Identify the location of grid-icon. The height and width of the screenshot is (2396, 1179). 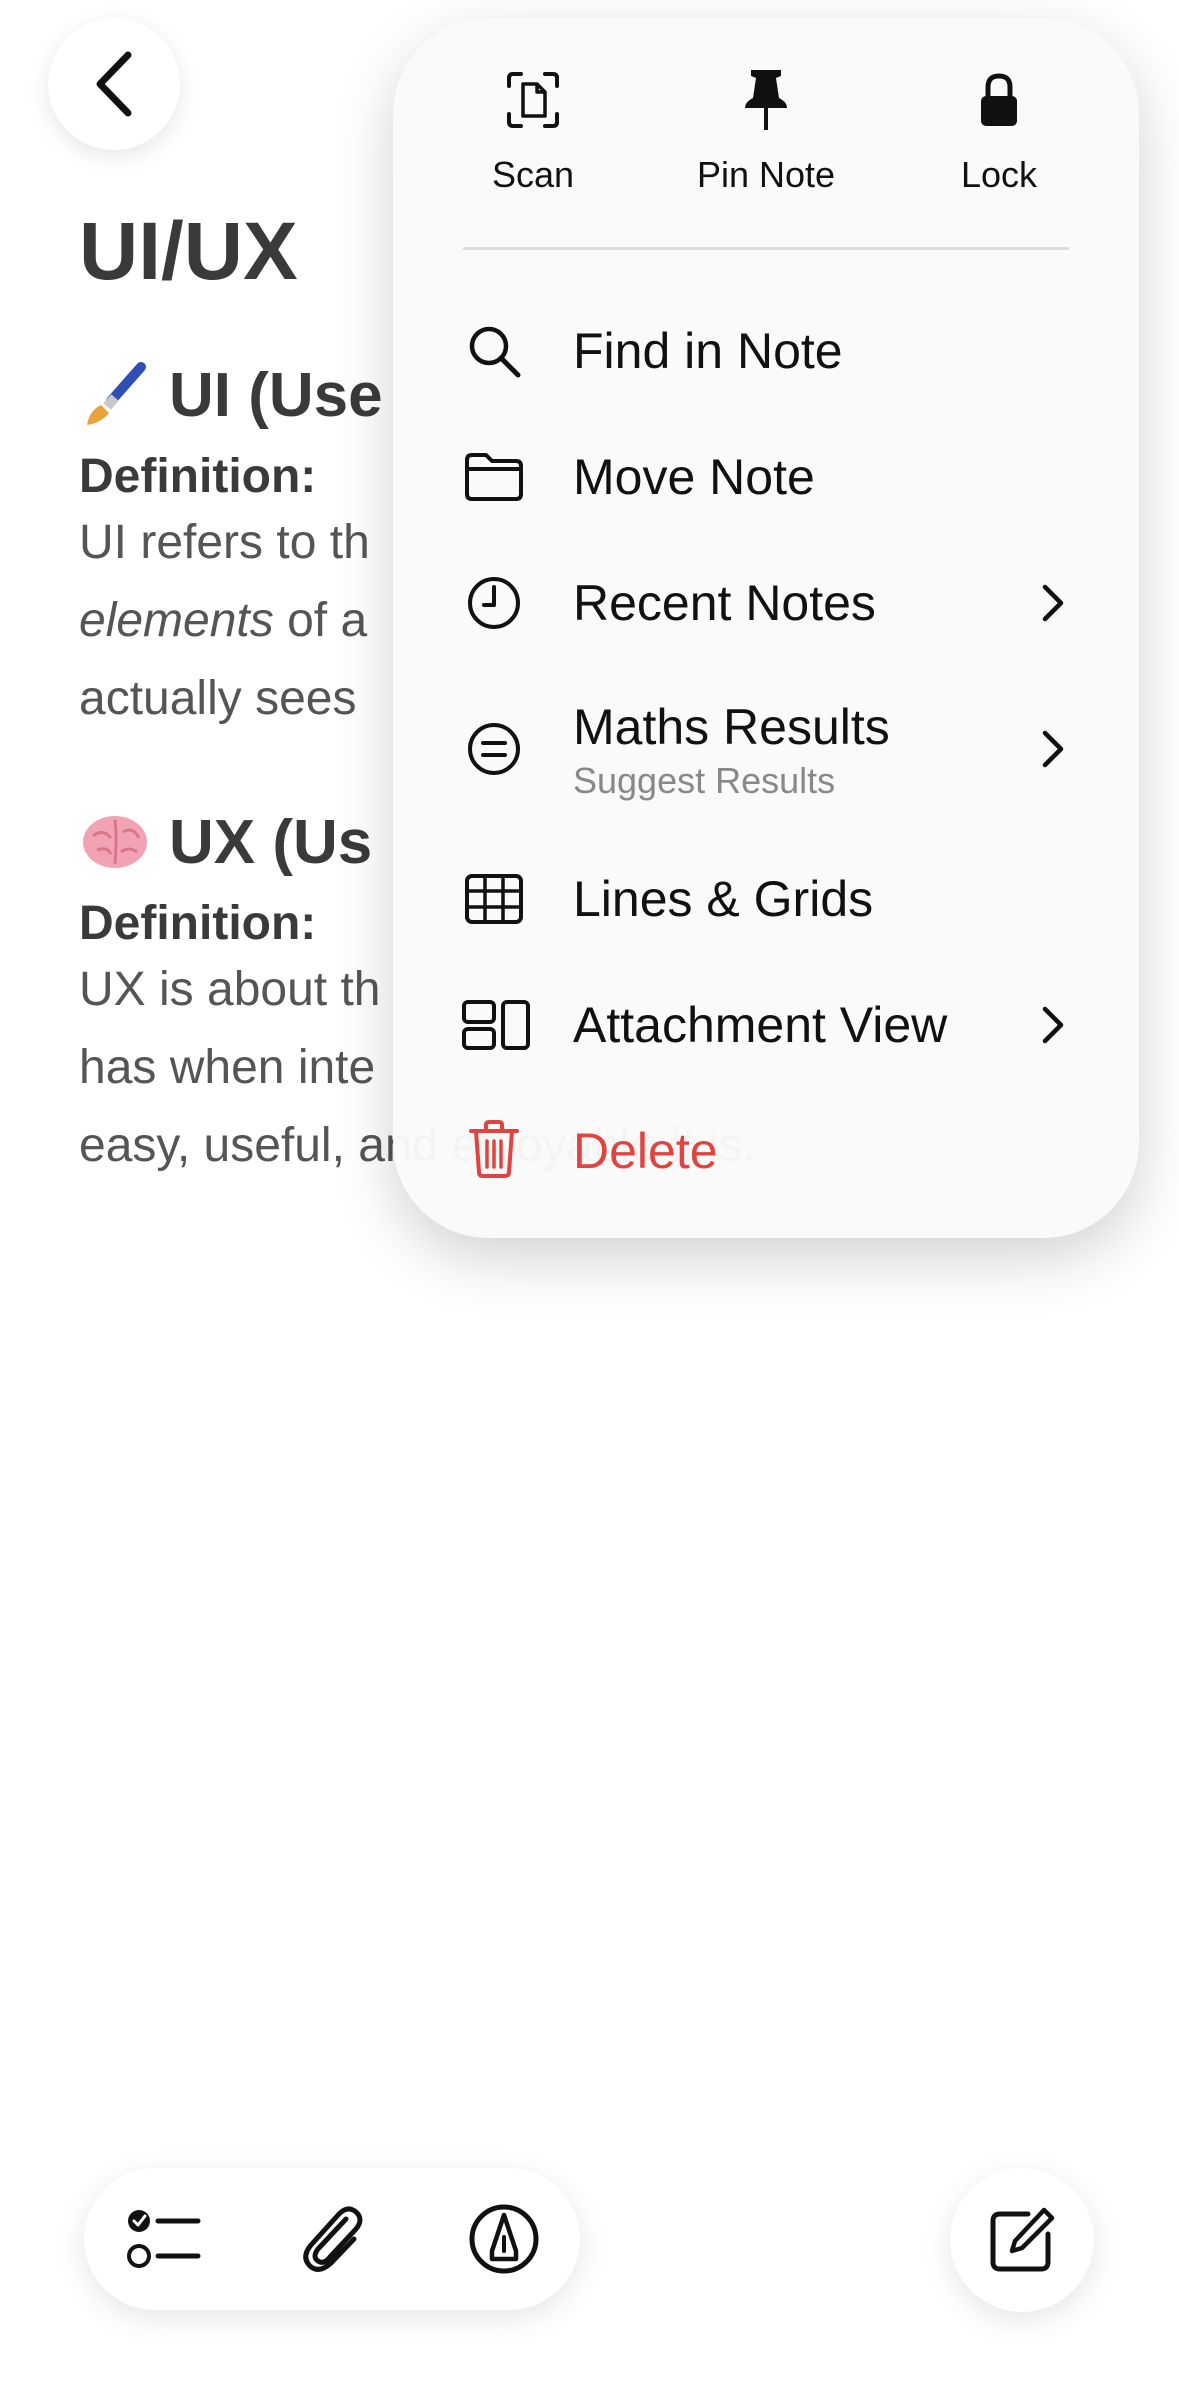
(494, 899).